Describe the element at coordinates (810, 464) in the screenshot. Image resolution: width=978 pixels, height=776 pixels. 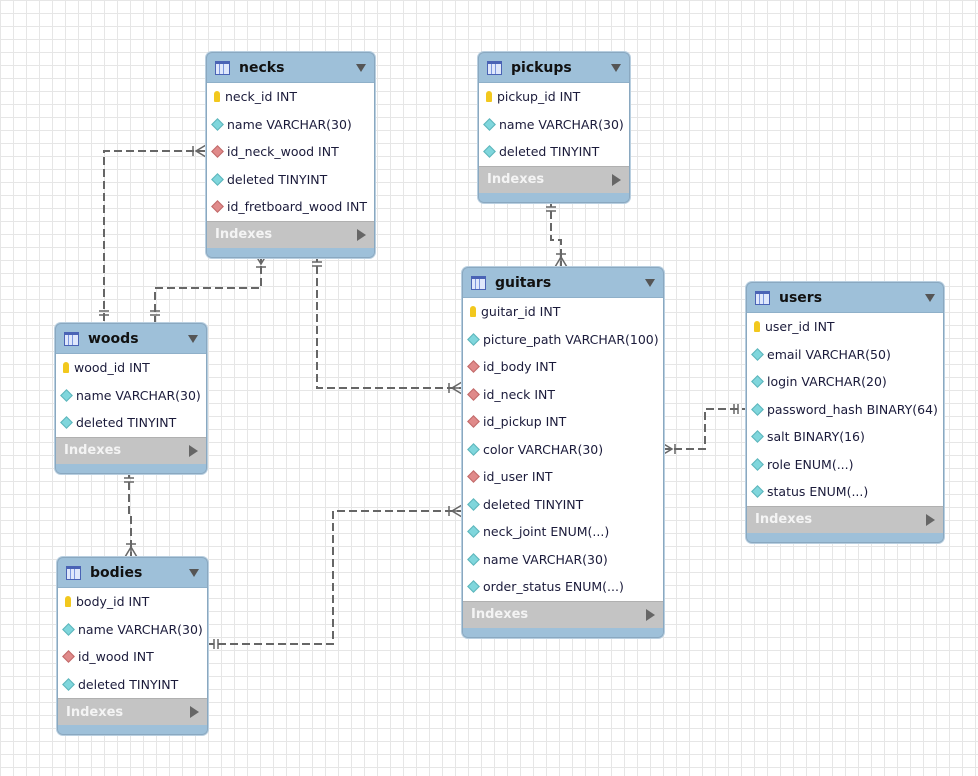
I see `column-label: role ENUM(...)` at that location.